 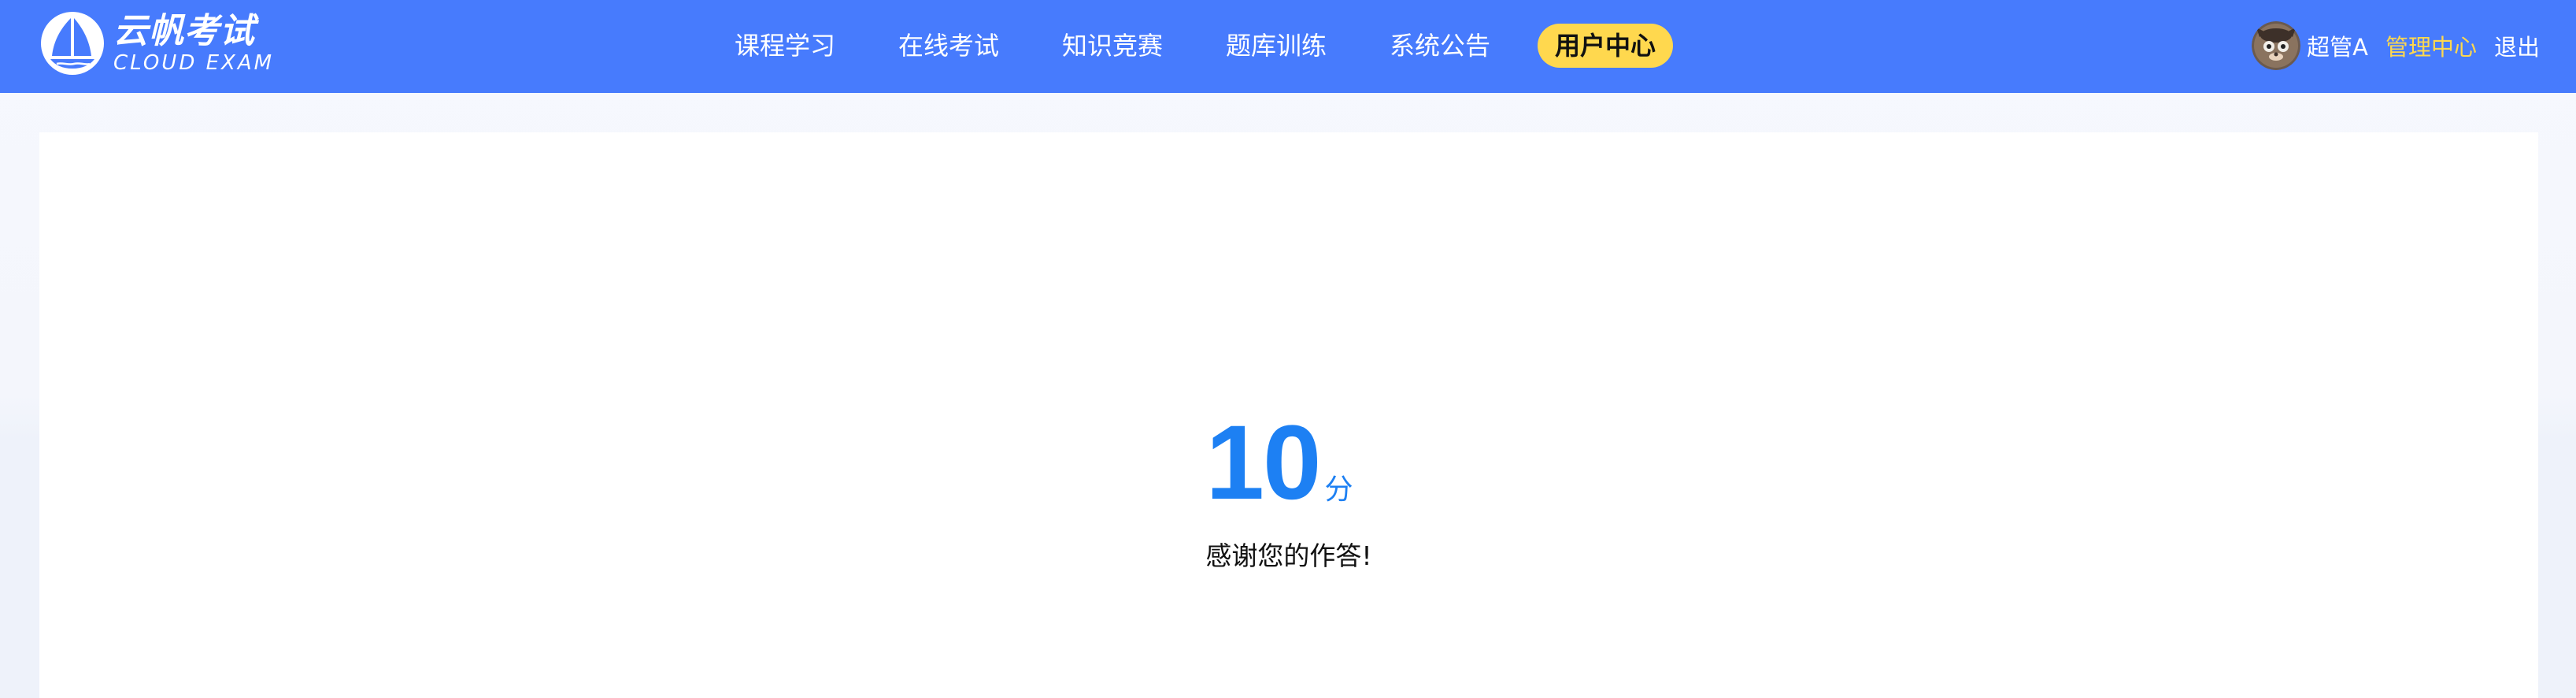 What do you see at coordinates (2276, 45) in the screenshot?
I see `user-avatar-icon` at bounding box center [2276, 45].